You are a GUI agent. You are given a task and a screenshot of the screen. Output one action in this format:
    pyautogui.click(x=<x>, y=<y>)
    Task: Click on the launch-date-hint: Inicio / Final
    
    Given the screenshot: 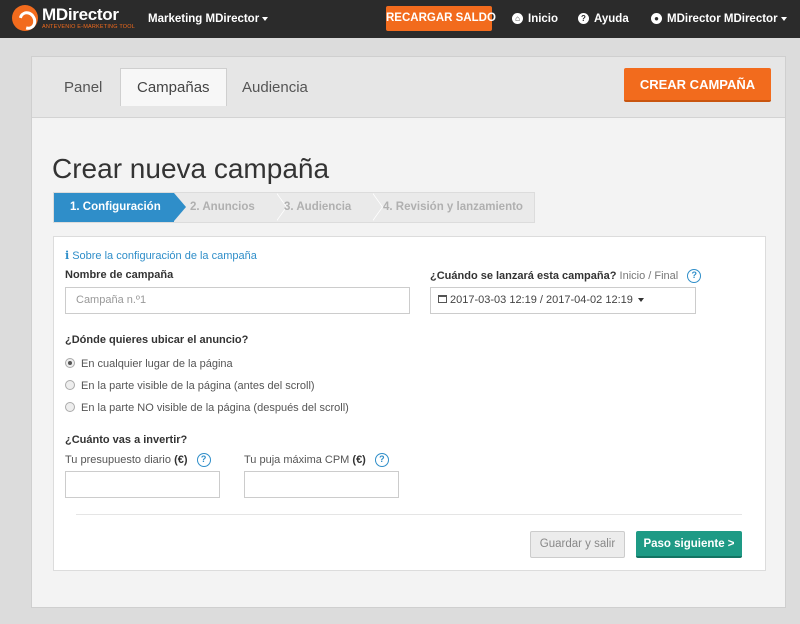 What is the action you would take?
    pyautogui.click(x=649, y=275)
    